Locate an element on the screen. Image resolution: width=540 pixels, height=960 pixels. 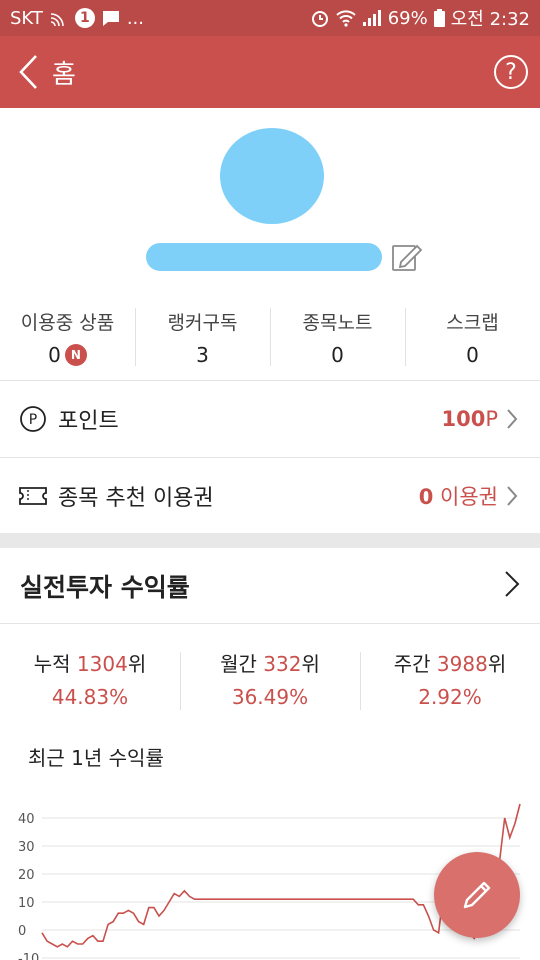
stat-label: 스크랩 is located at coordinates (472, 323).